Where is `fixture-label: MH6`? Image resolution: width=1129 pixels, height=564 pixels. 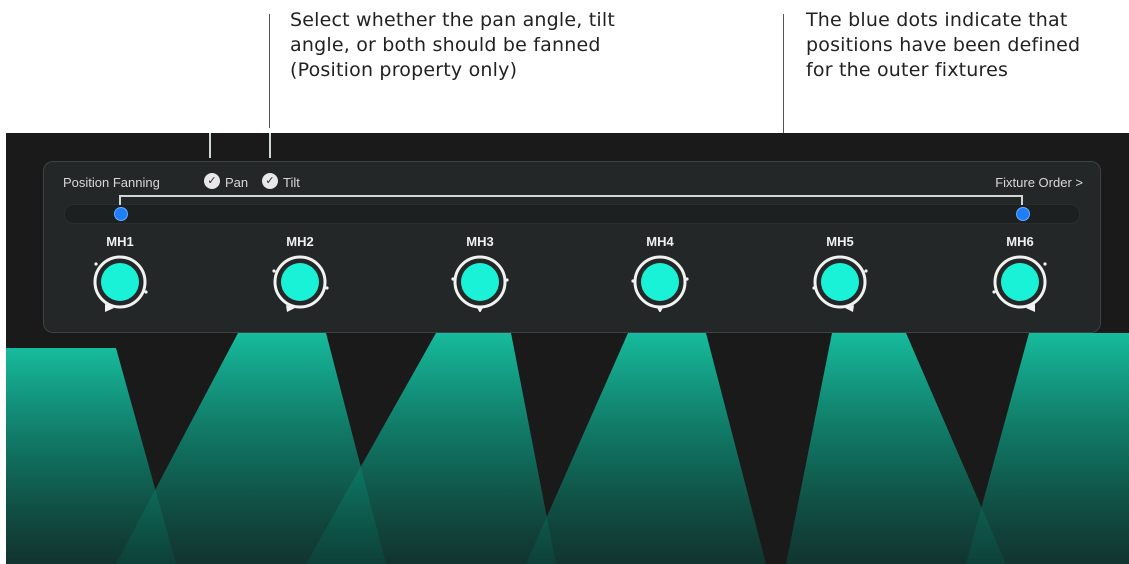 fixture-label: MH6 is located at coordinates (1020, 241).